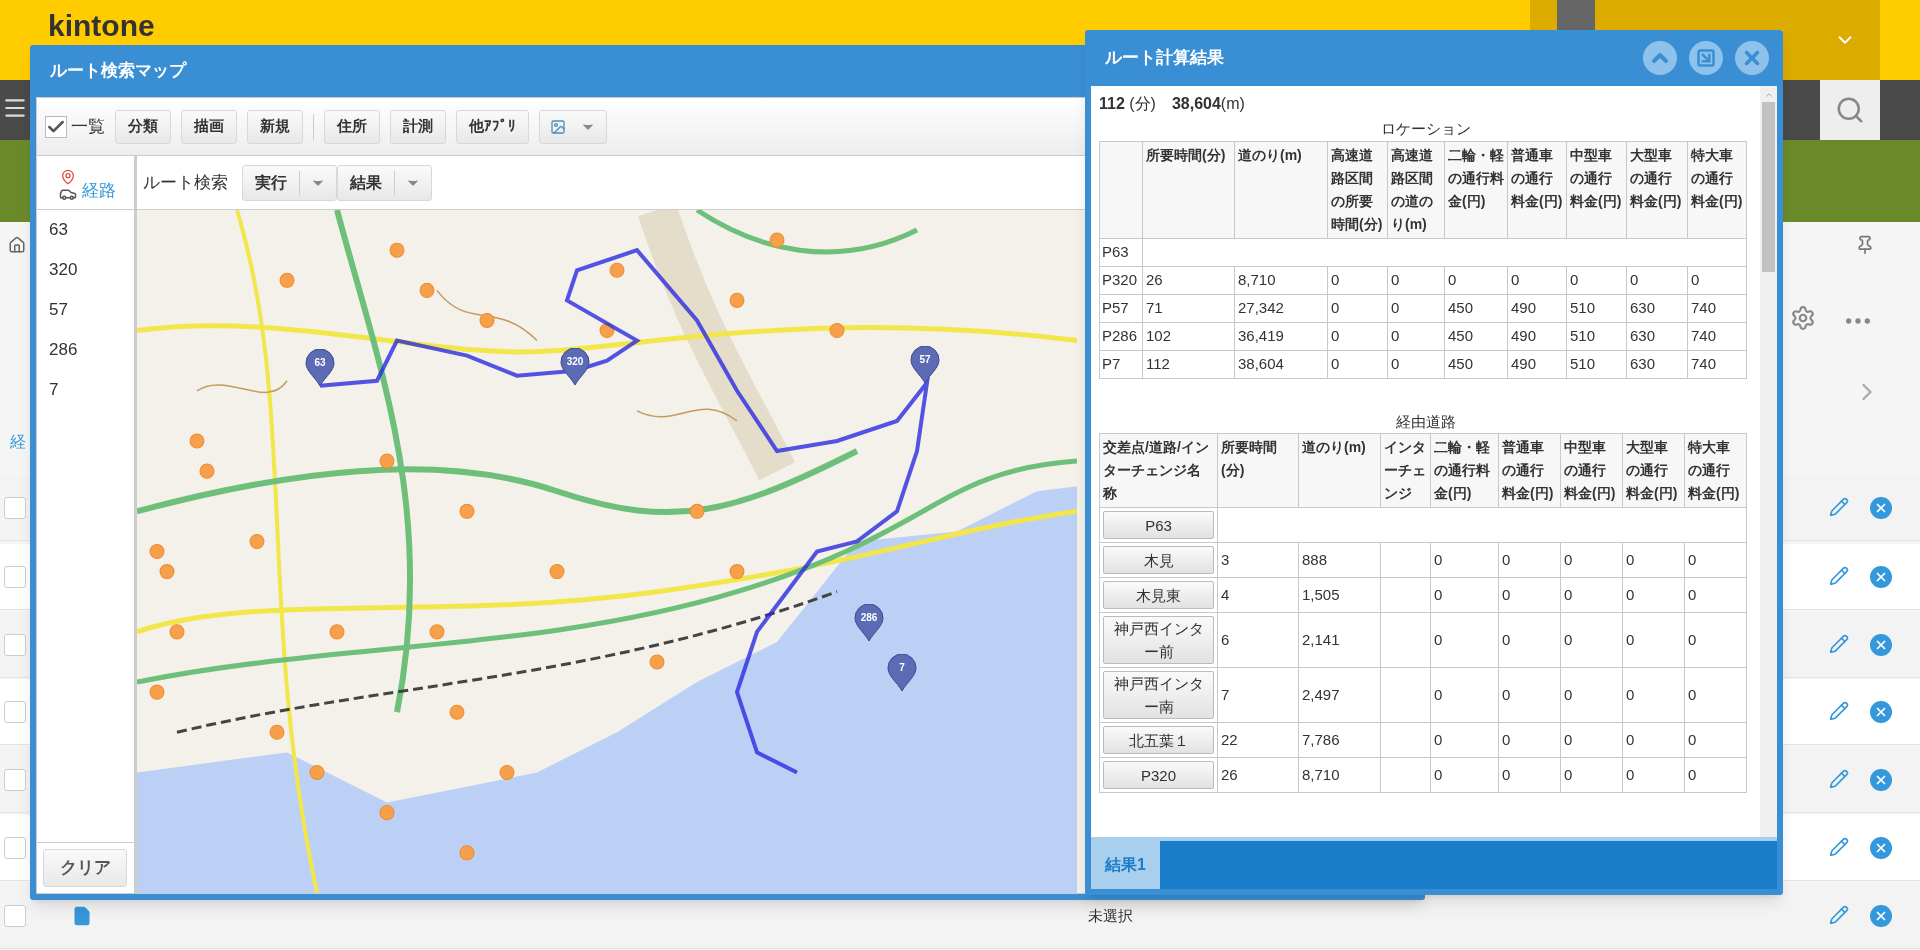 This screenshot has height=950, width=1920. What do you see at coordinates (1803, 318) in the screenshot?
I see `settings-icon` at bounding box center [1803, 318].